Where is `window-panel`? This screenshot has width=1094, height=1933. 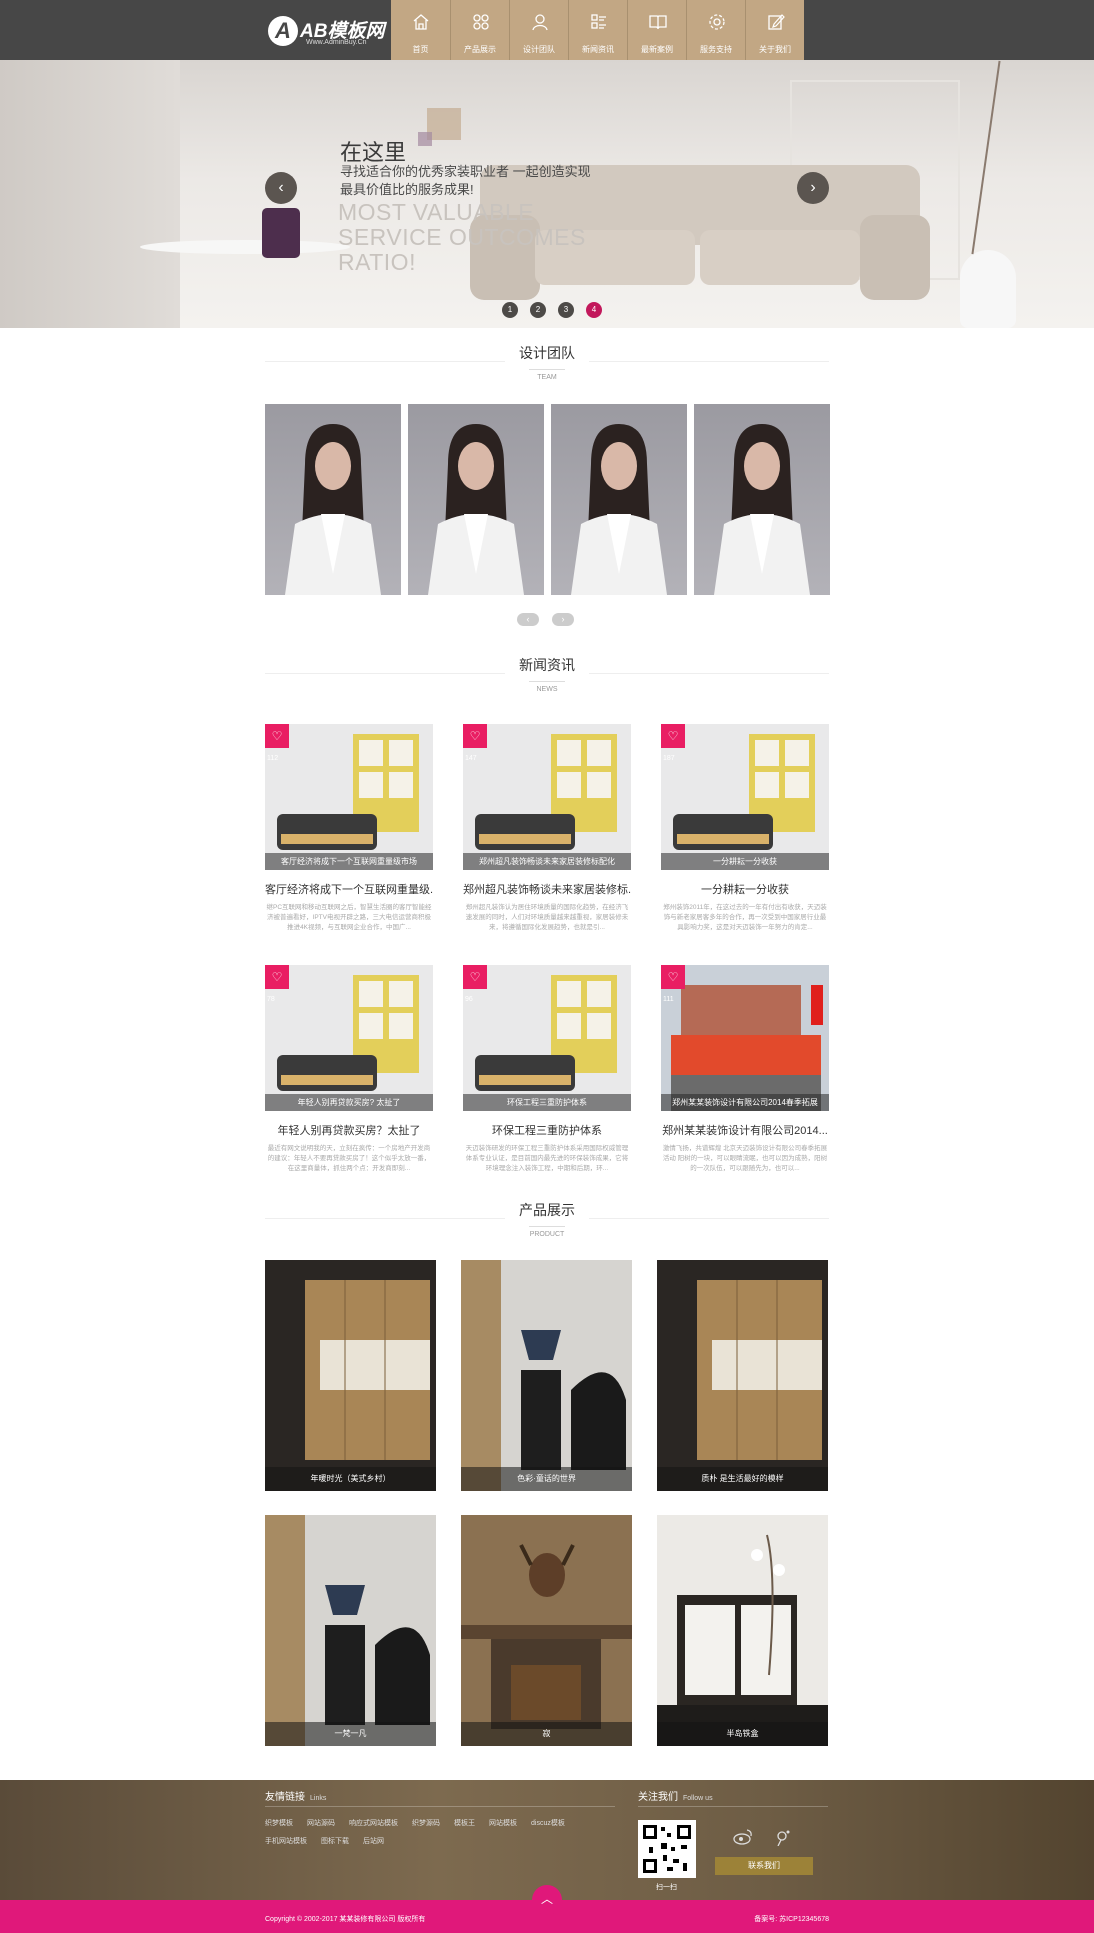
window-panel is located at coordinates (90, 194).